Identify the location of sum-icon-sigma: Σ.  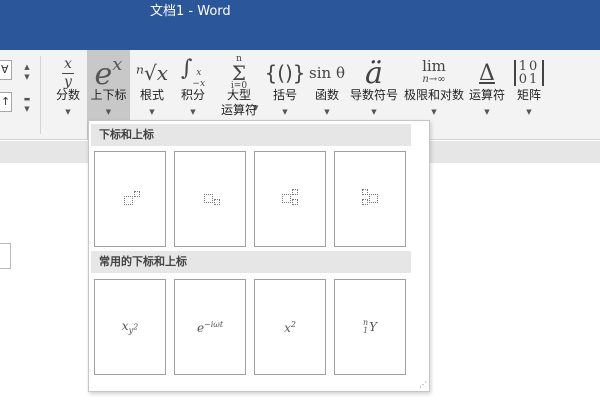
(239, 73).